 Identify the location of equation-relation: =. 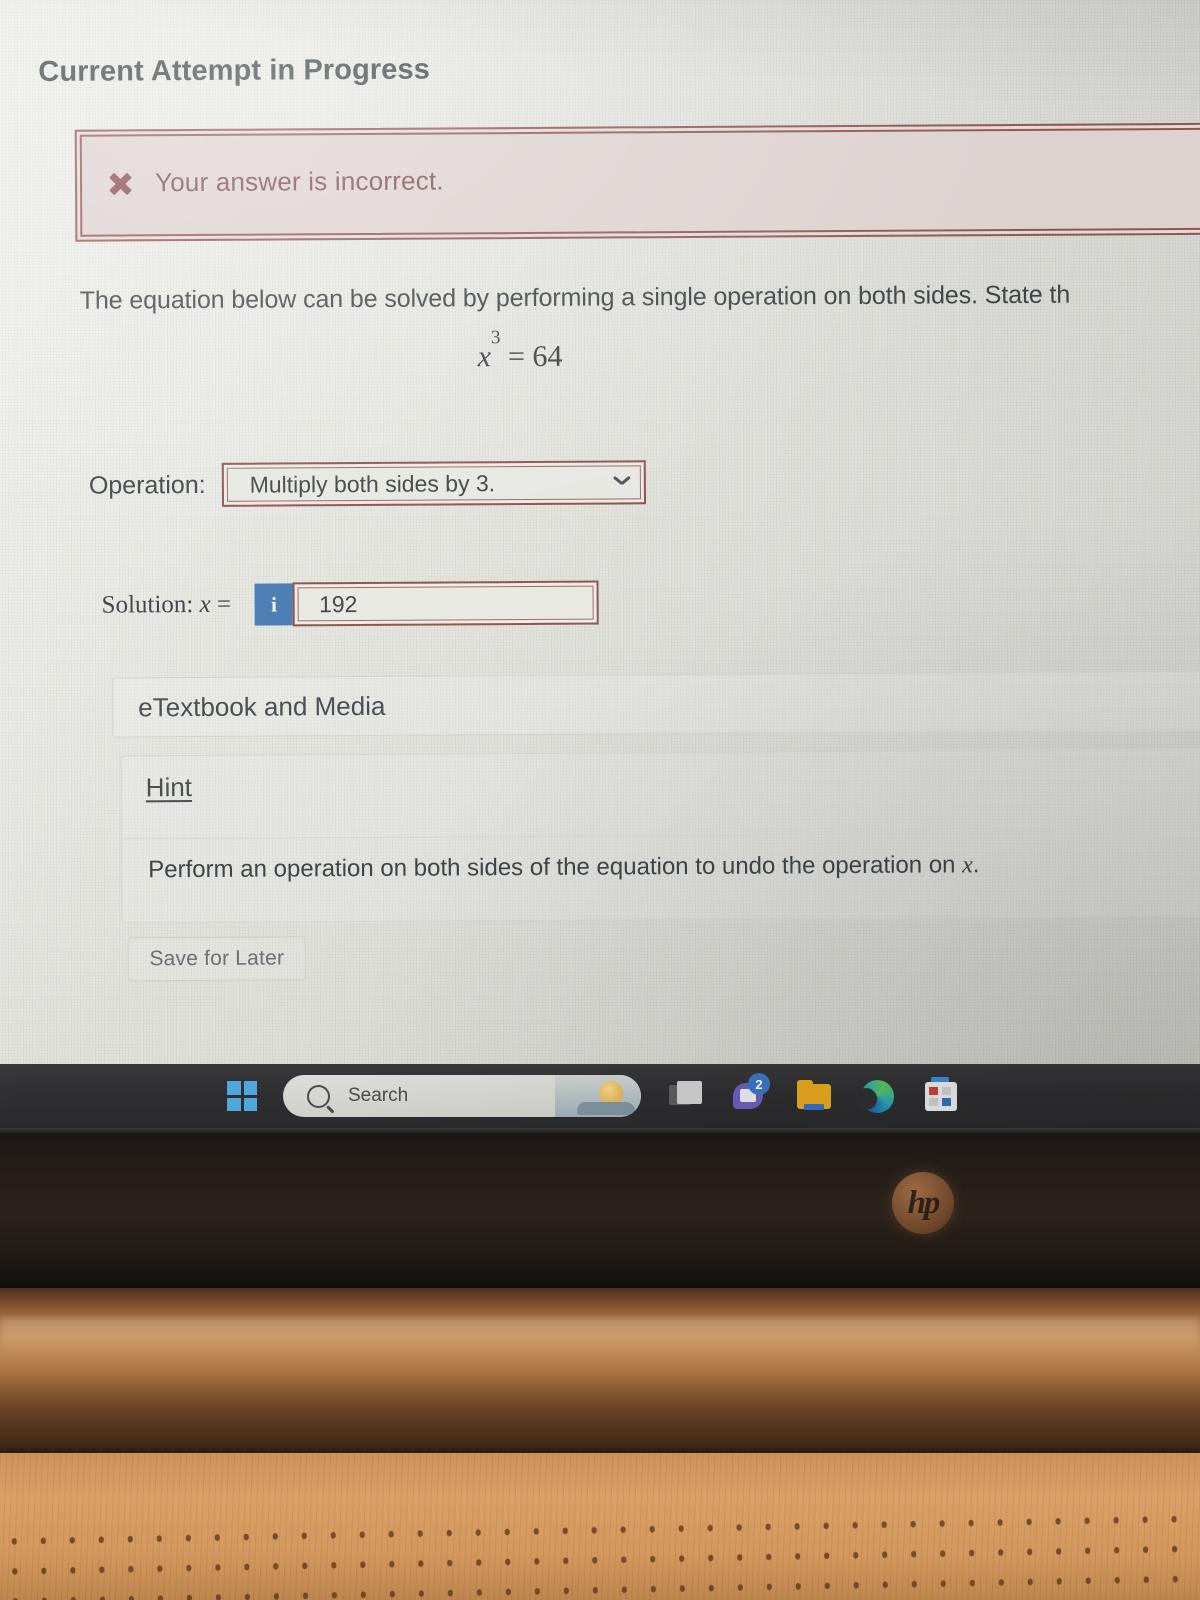
(516, 356).